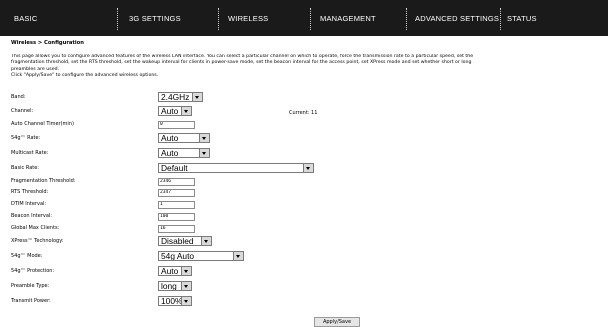 The height and width of the screenshot is (327, 608). Describe the element at coordinates (172, 301) in the screenshot. I see `transmit-power-value: 100%` at that location.